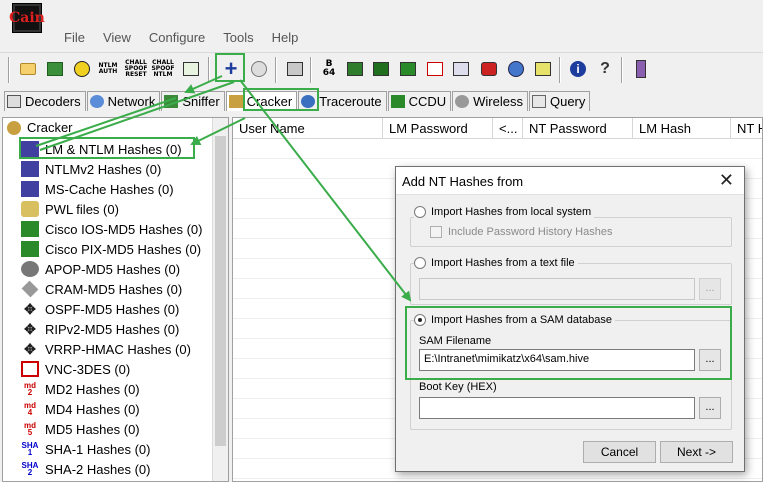 This screenshot has height=482, width=763. I want to click on tab-network: Network, so click(123, 101).